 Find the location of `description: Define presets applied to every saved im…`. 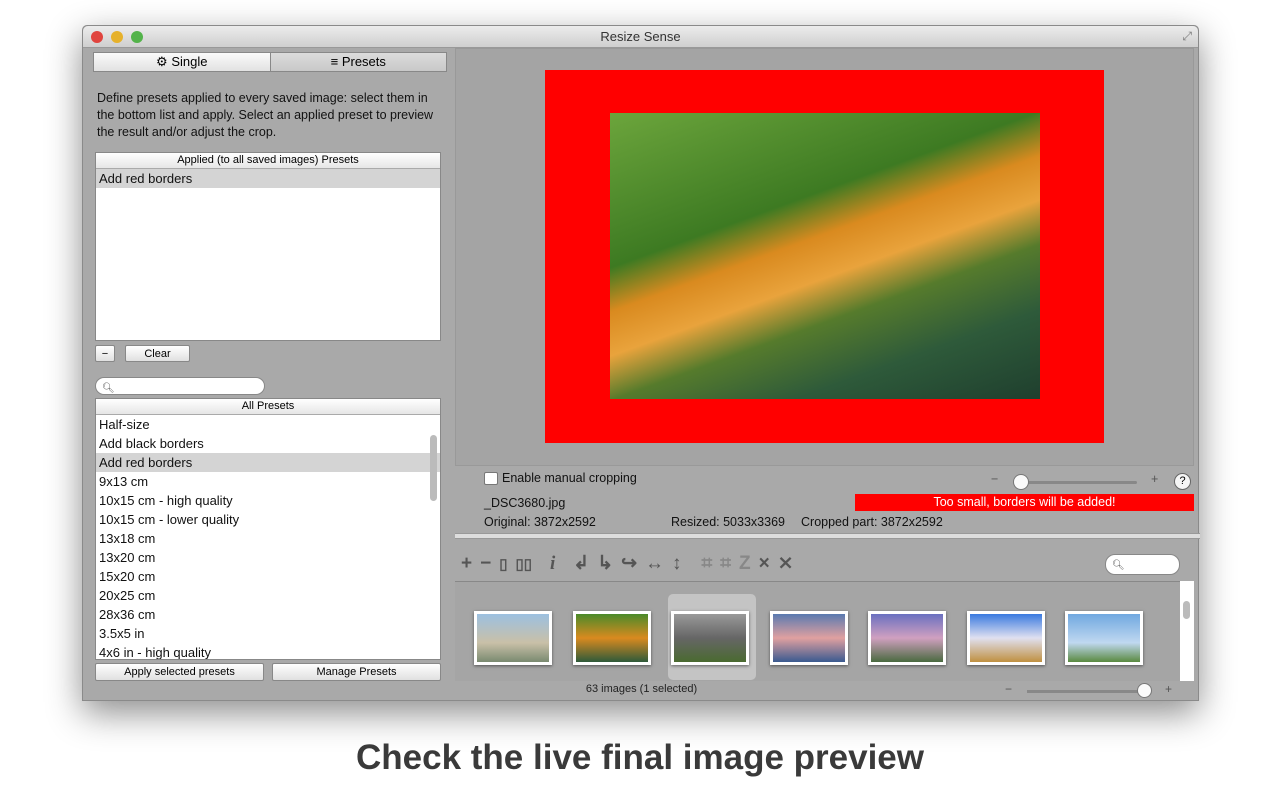

description: Define presets applied to every saved im… is located at coordinates (265, 115).